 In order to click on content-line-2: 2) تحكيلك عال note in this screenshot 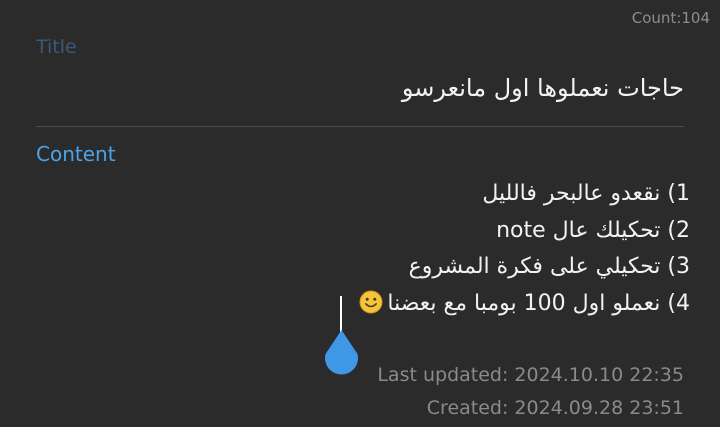, I will do `click(593, 230)`.